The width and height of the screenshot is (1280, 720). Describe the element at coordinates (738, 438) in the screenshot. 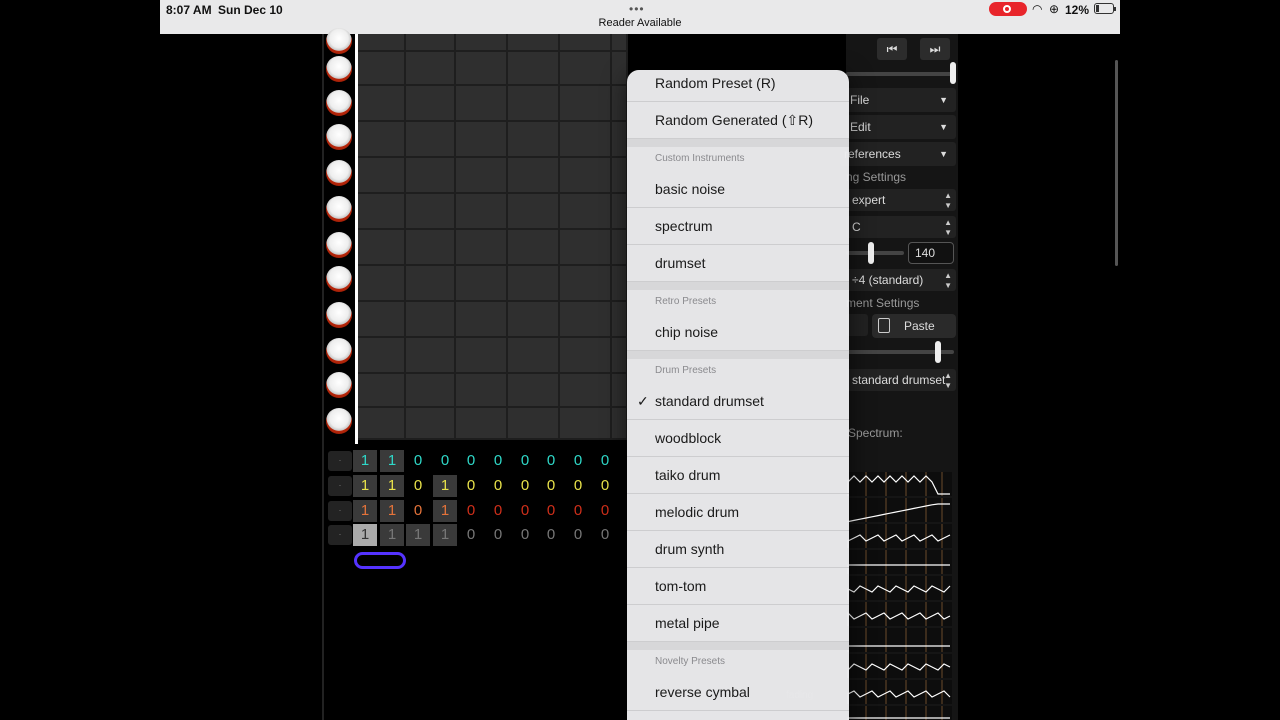

I see `preset-menu-item: woodblock` at that location.